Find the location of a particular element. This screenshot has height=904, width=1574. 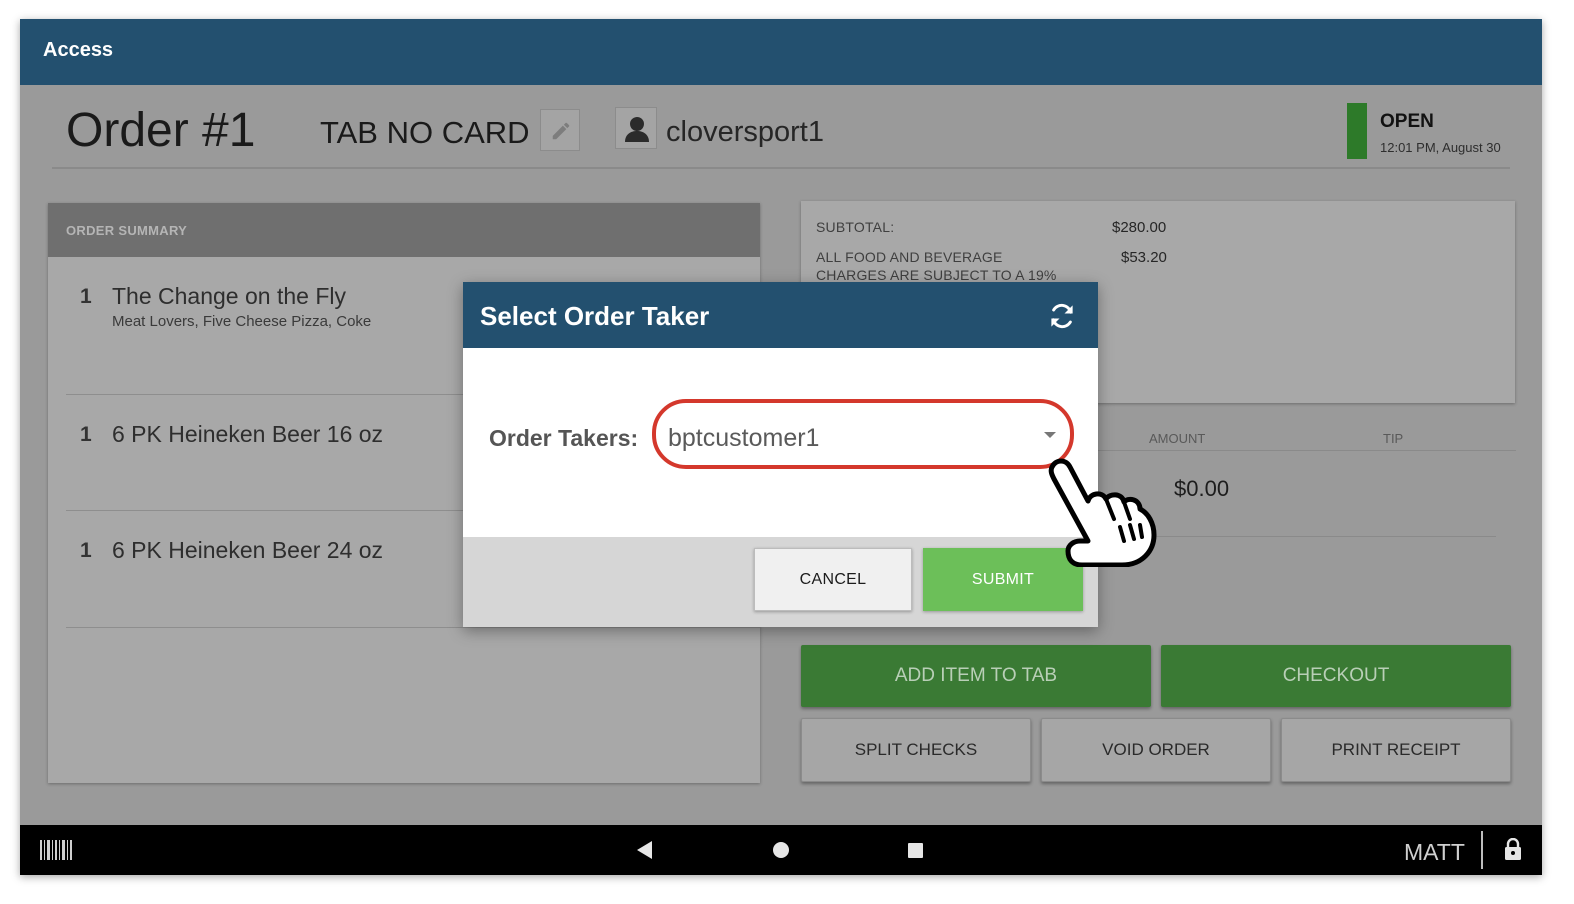

pencil-icon is located at coordinates (561, 131).